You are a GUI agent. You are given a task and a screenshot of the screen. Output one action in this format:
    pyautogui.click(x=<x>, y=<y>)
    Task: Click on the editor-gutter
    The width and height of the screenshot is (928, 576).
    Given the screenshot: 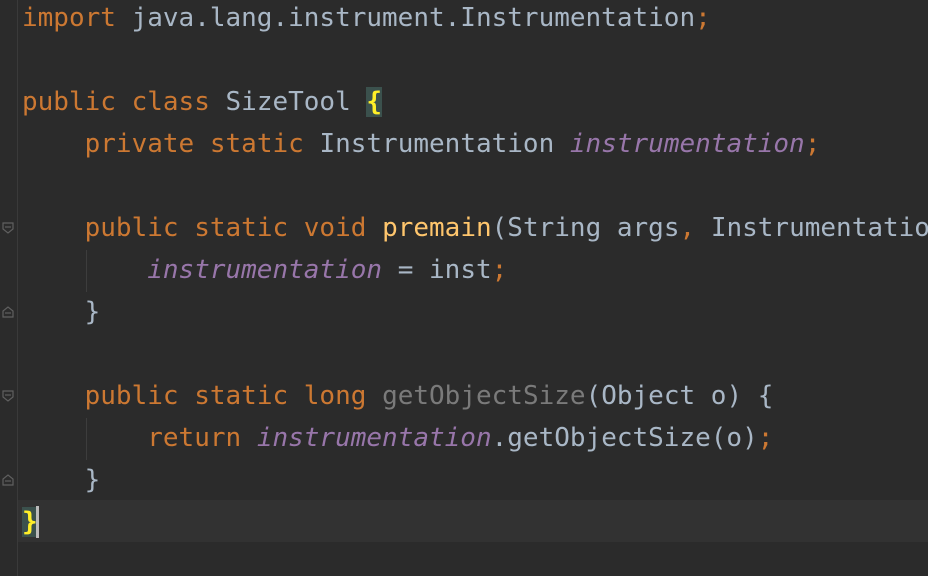 What is the action you would take?
    pyautogui.click(x=9, y=288)
    